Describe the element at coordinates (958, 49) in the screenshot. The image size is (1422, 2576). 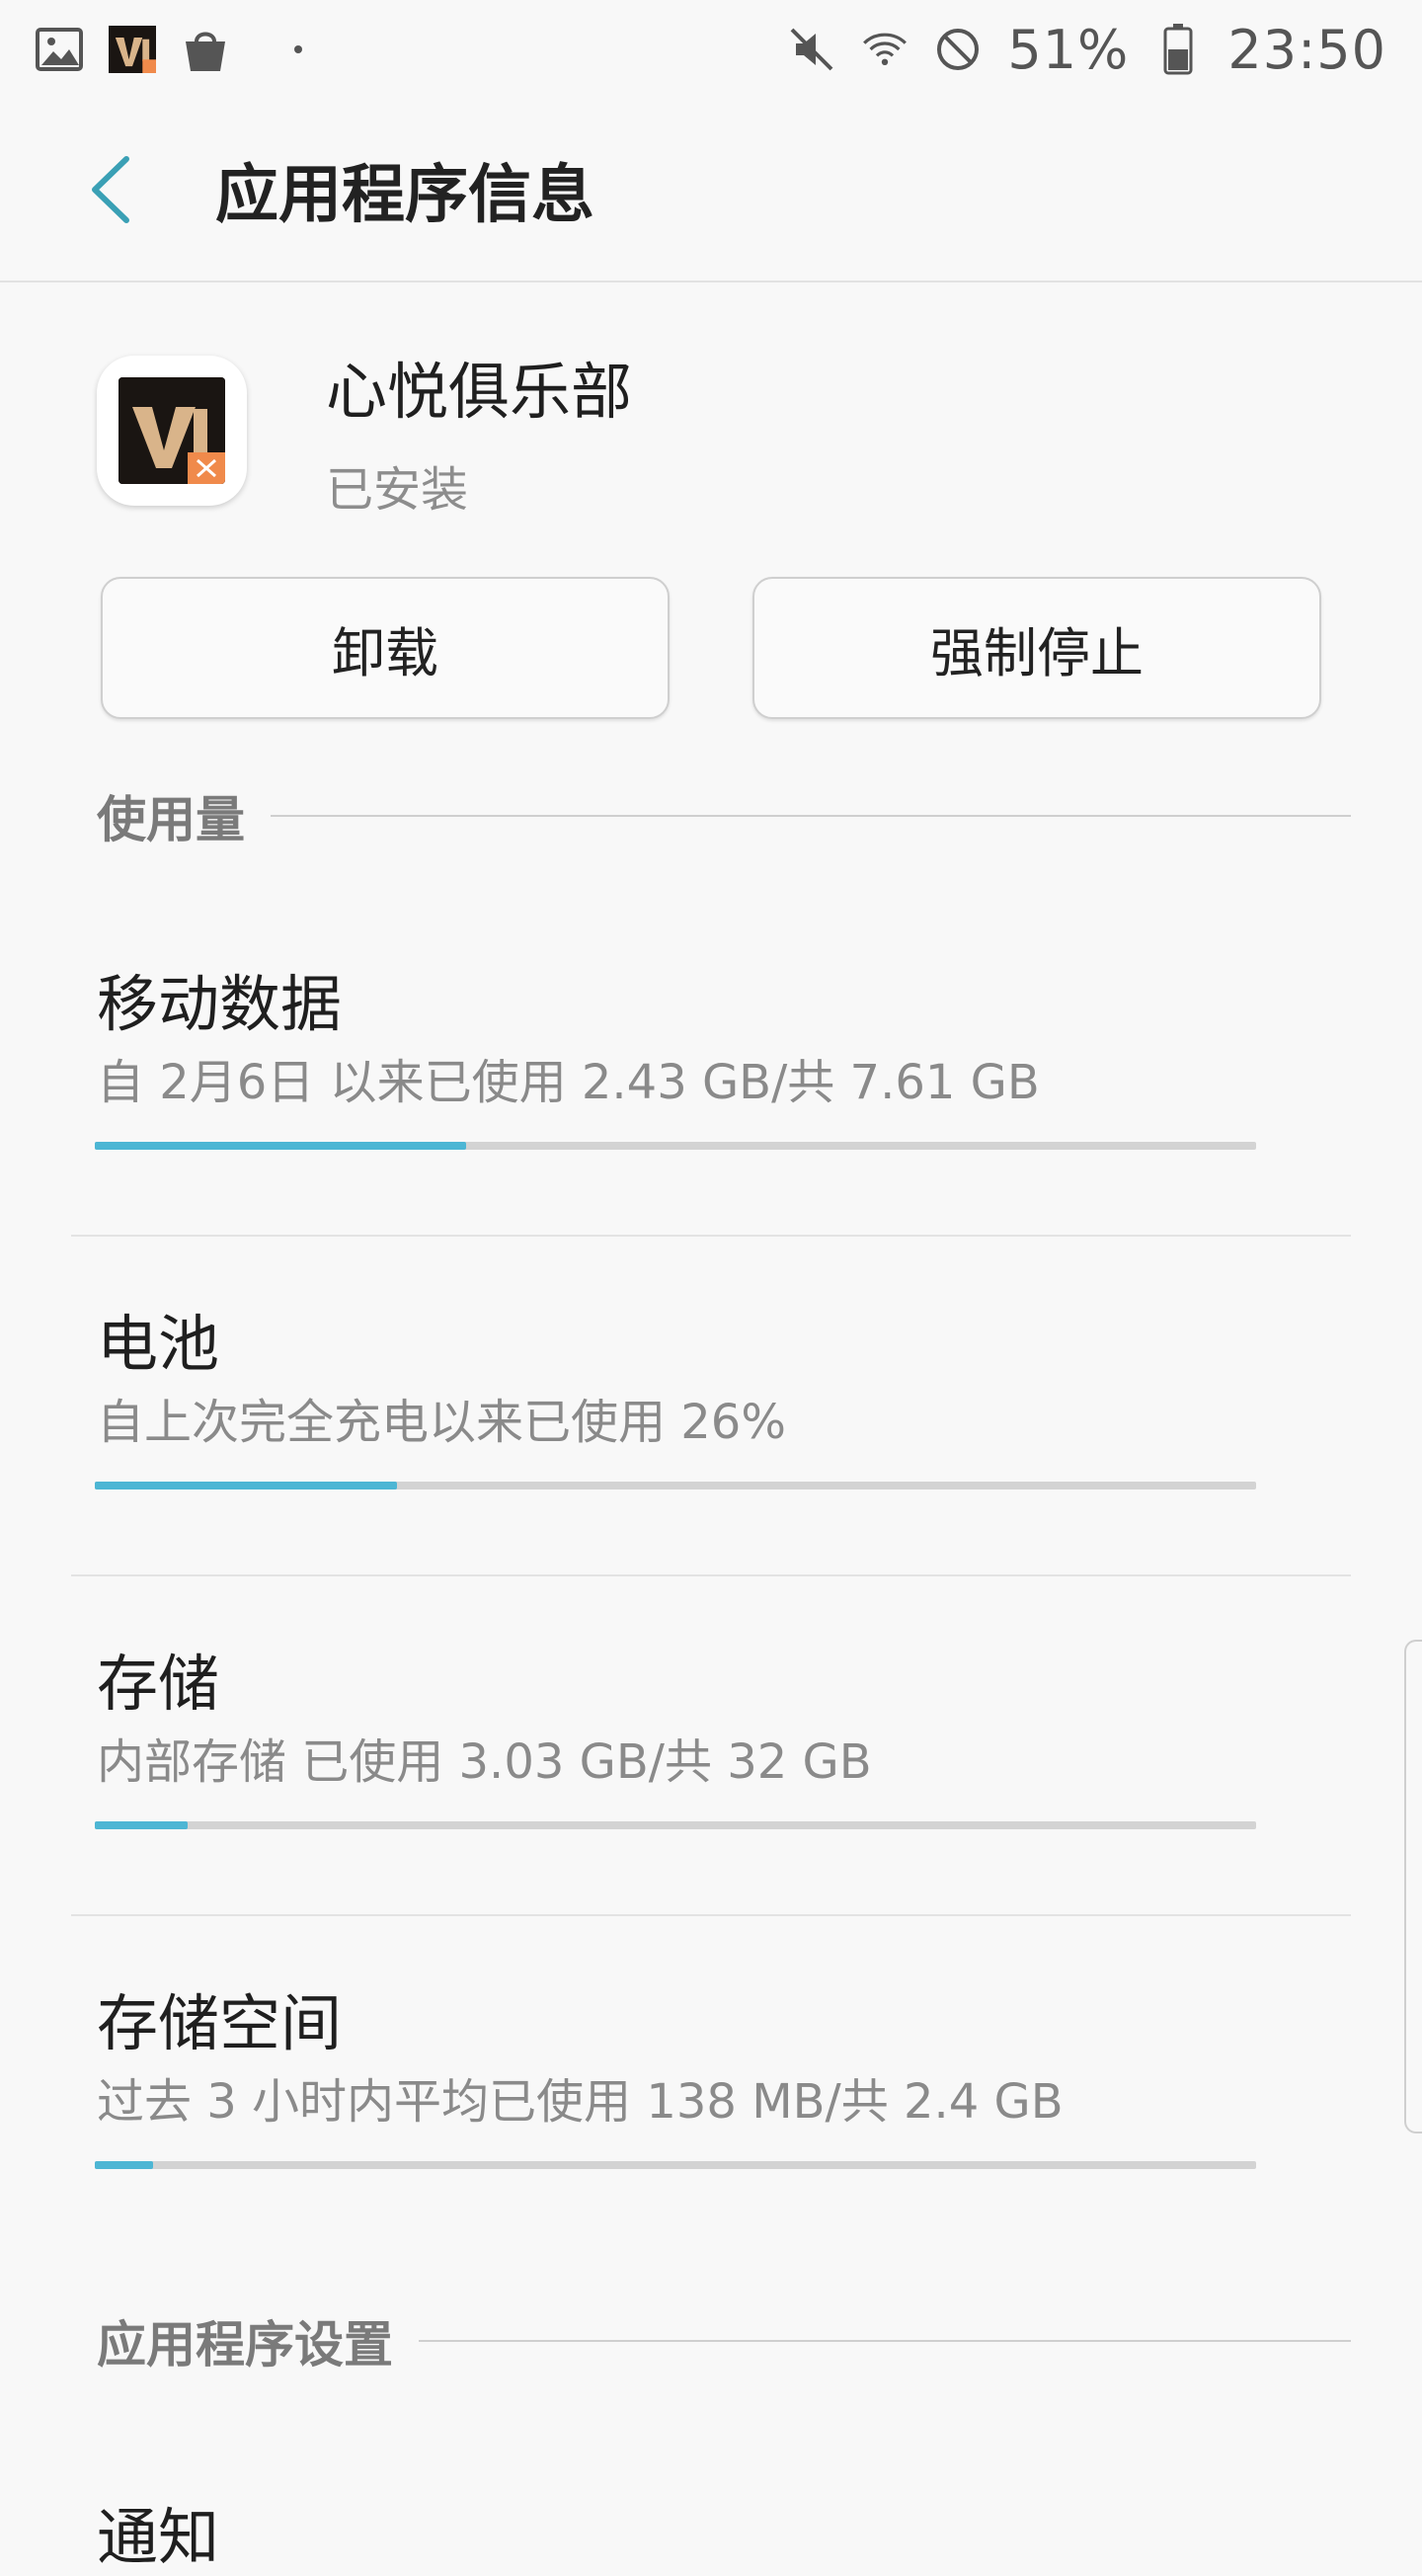
I see `blocked-icon` at that location.